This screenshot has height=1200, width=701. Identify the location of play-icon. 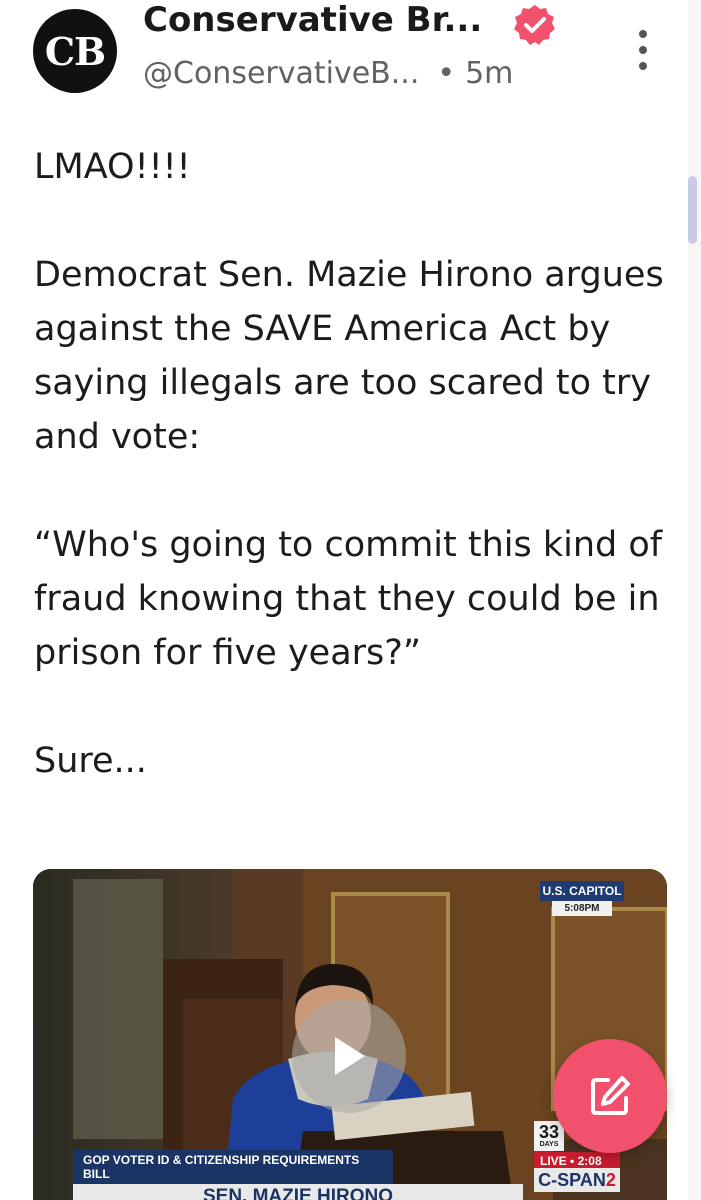
(350, 1056).